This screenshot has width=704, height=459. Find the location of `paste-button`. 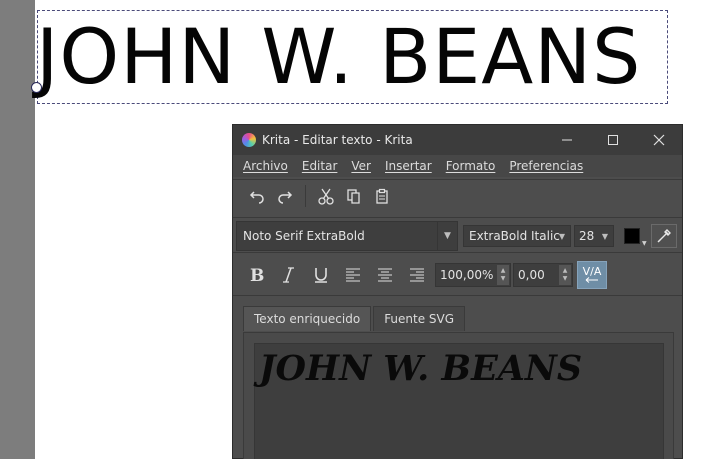

paste-button is located at coordinates (382, 196).